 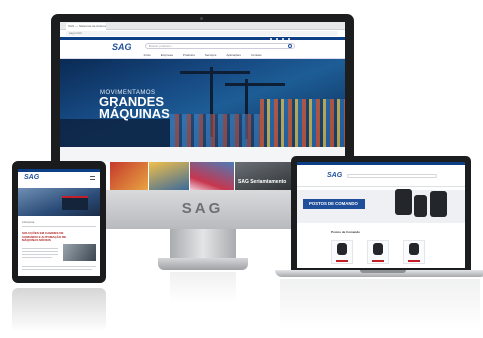 I want to click on tablet-header-bar, so click(x=59, y=170).